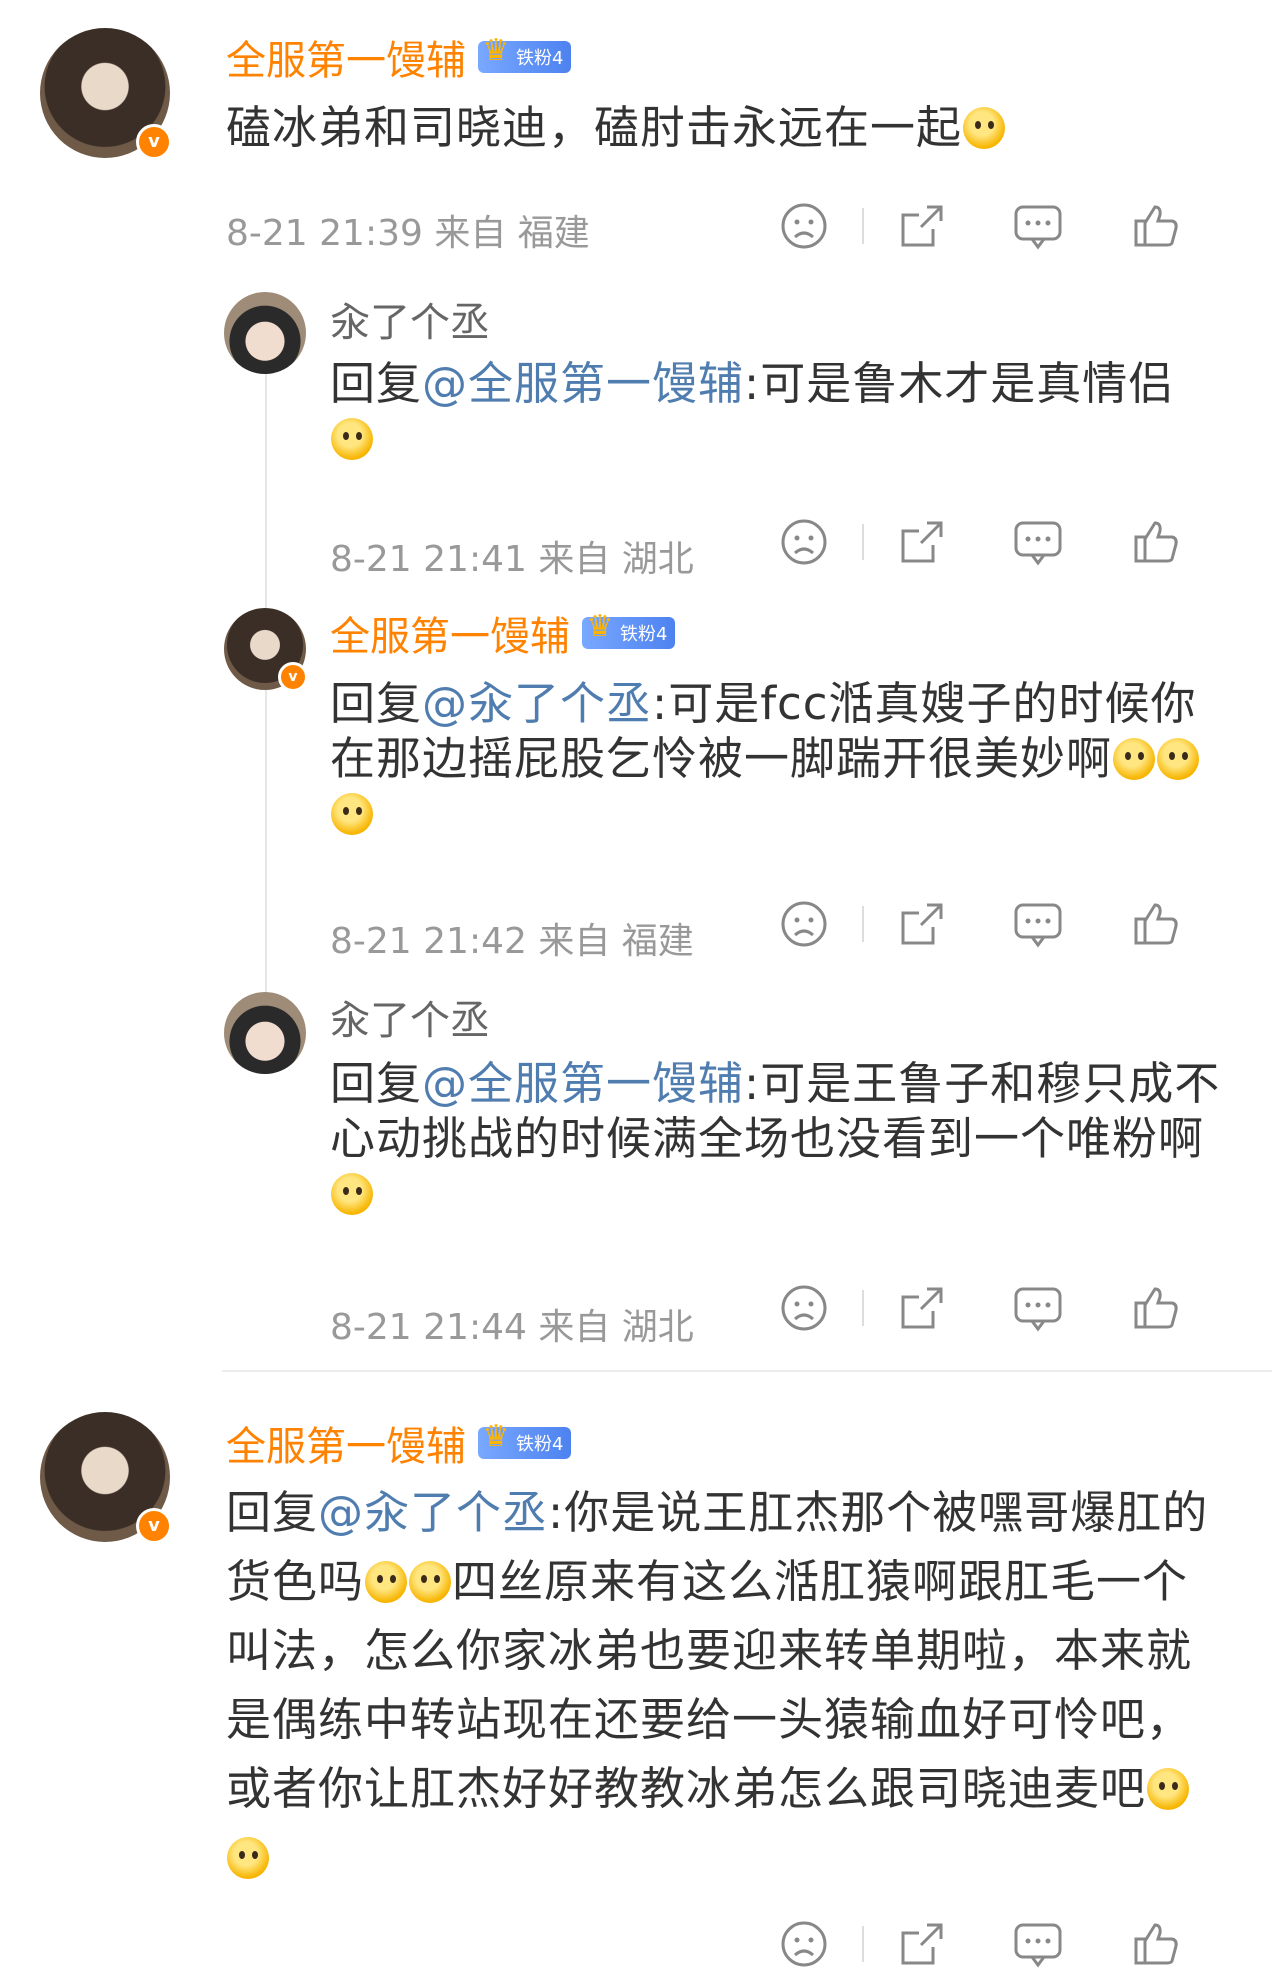  Describe the element at coordinates (266, 690) in the screenshot. I see `thread-line` at that location.